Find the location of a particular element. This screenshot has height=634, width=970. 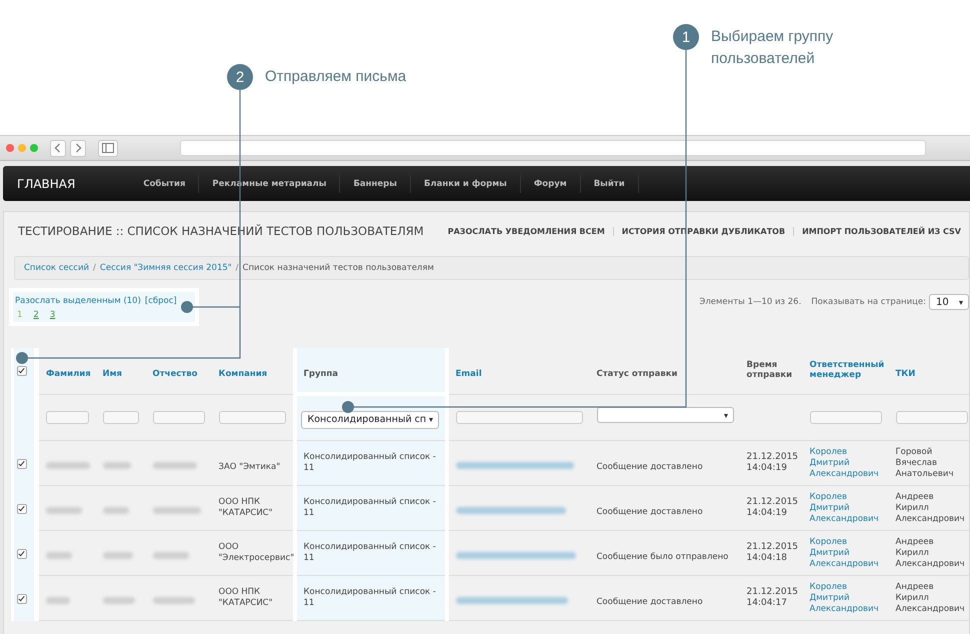

time-cell: 21.12.2015 14:04:17 is located at coordinates (772, 598).